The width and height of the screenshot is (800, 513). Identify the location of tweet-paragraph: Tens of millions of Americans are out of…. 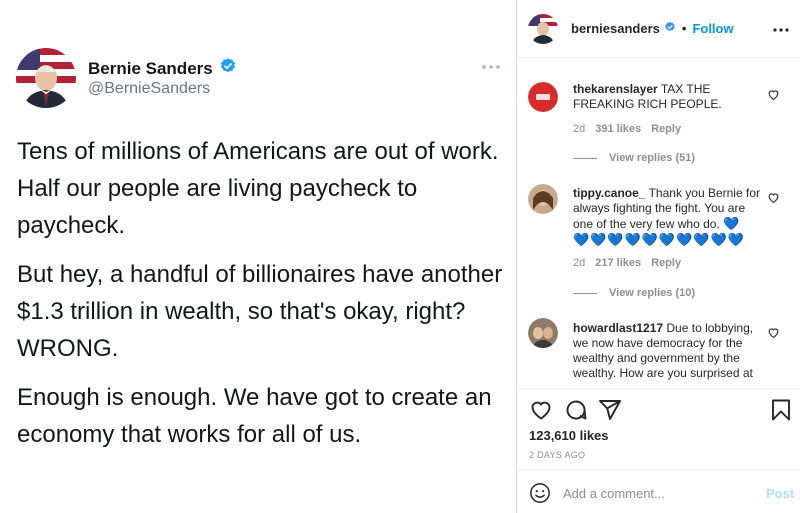
(258, 188).